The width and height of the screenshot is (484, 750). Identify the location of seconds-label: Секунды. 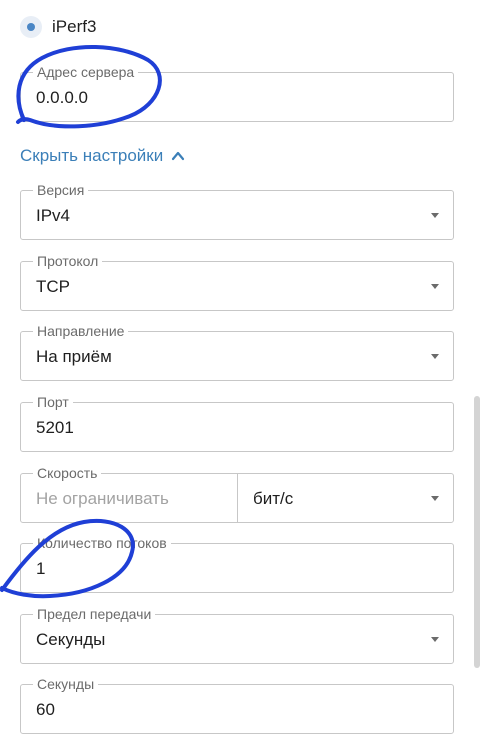
(66, 684).